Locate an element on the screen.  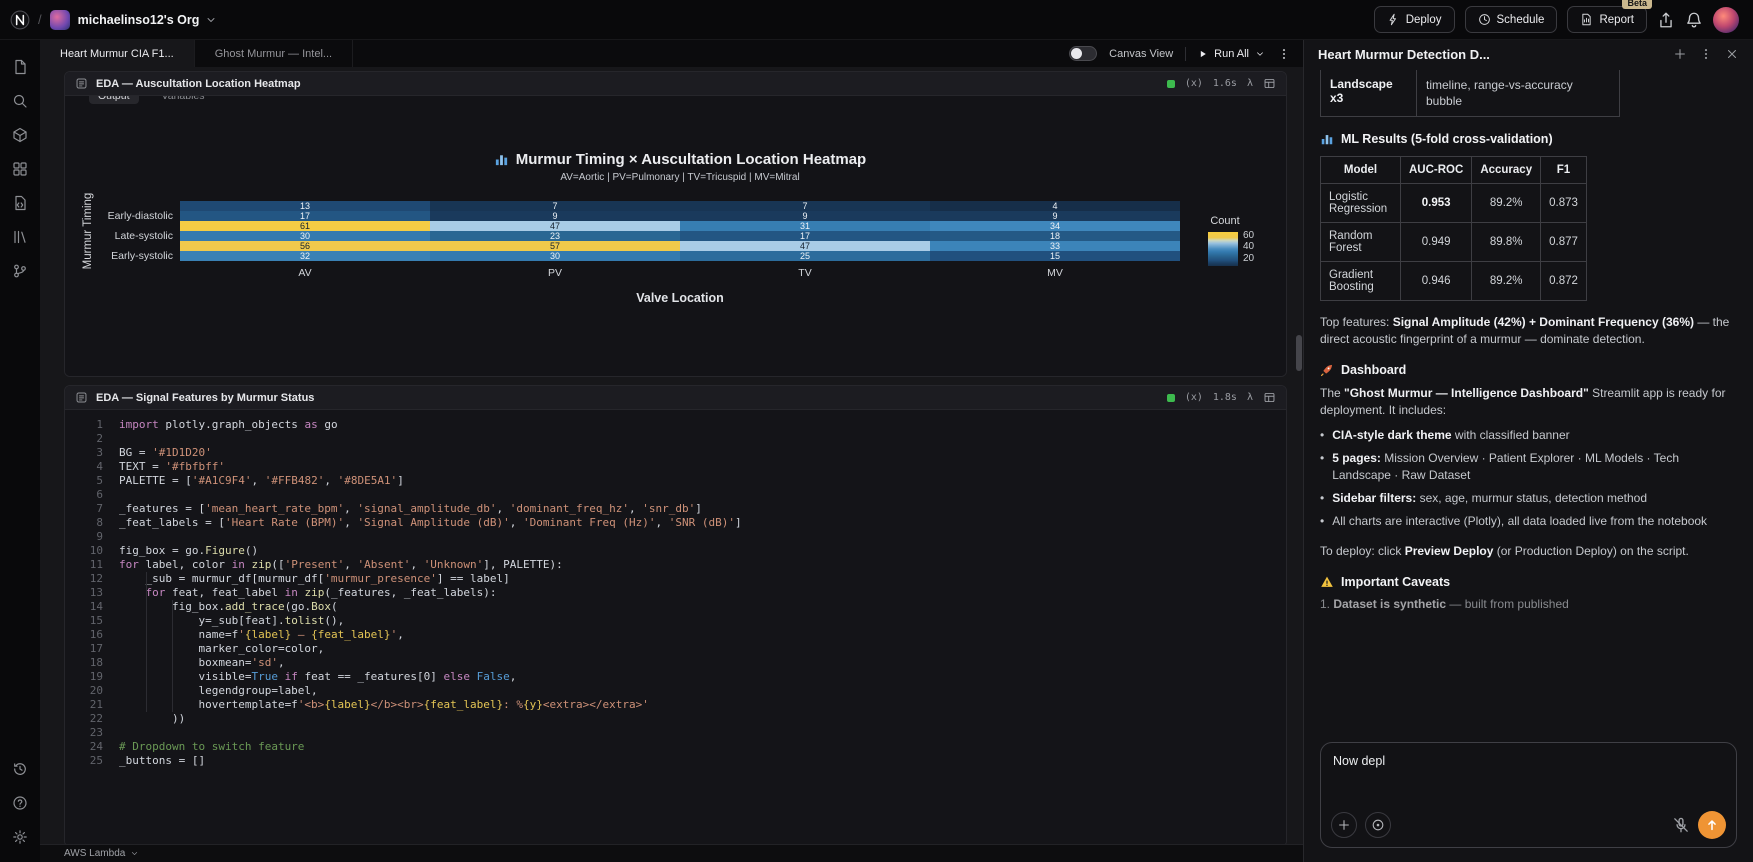
file-code-icon is located at coordinates (20, 203).